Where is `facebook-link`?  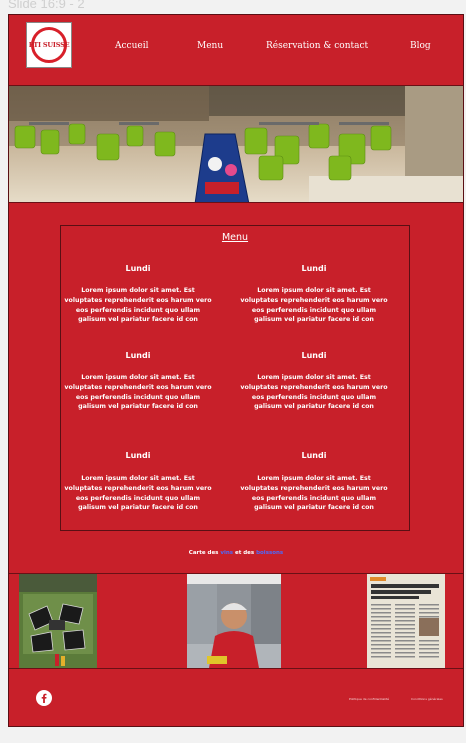 facebook-link is located at coordinates (44, 698).